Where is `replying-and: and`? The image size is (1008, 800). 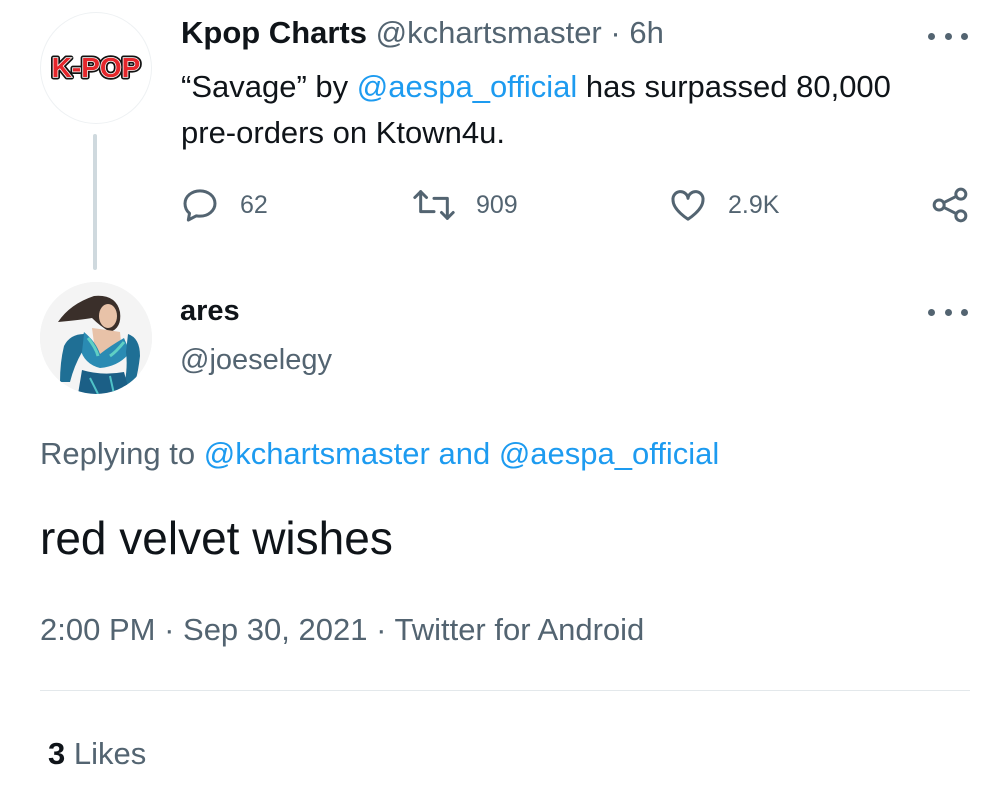
replying-and: and is located at coordinates (464, 453).